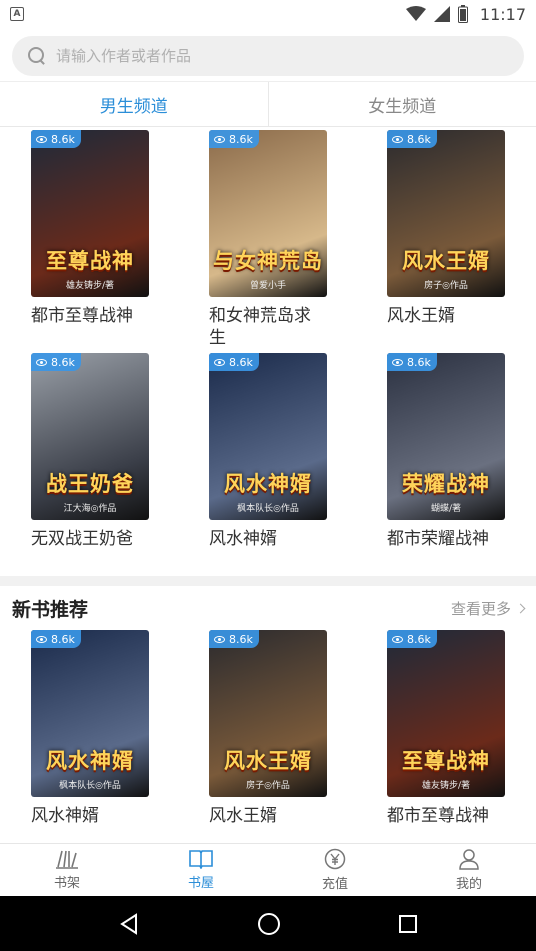 This screenshot has height=951, width=536. What do you see at coordinates (37, 56) in the screenshot?
I see `search-icon` at bounding box center [37, 56].